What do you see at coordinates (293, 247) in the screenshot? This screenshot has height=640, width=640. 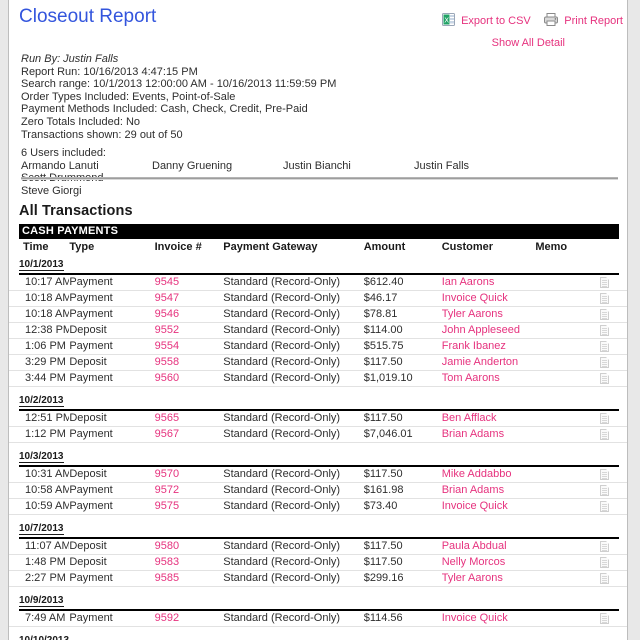 I see `col-header-gateway: Payment Gateway` at bounding box center [293, 247].